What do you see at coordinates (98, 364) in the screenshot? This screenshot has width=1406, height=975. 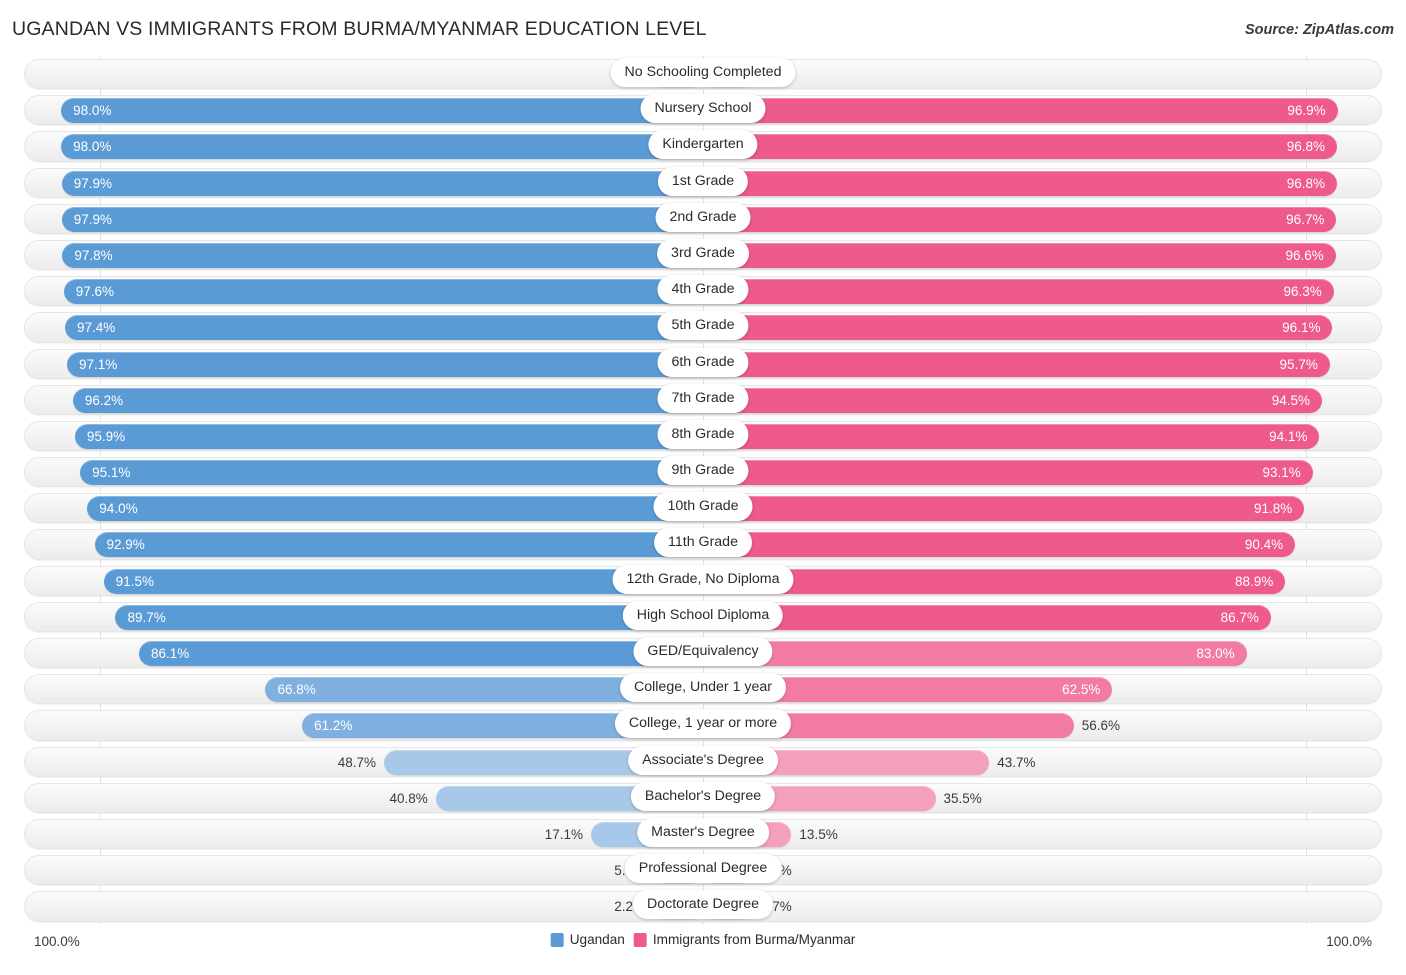 I see `value-label-ugandan: 97.1%` at bounding box center [98, 364].